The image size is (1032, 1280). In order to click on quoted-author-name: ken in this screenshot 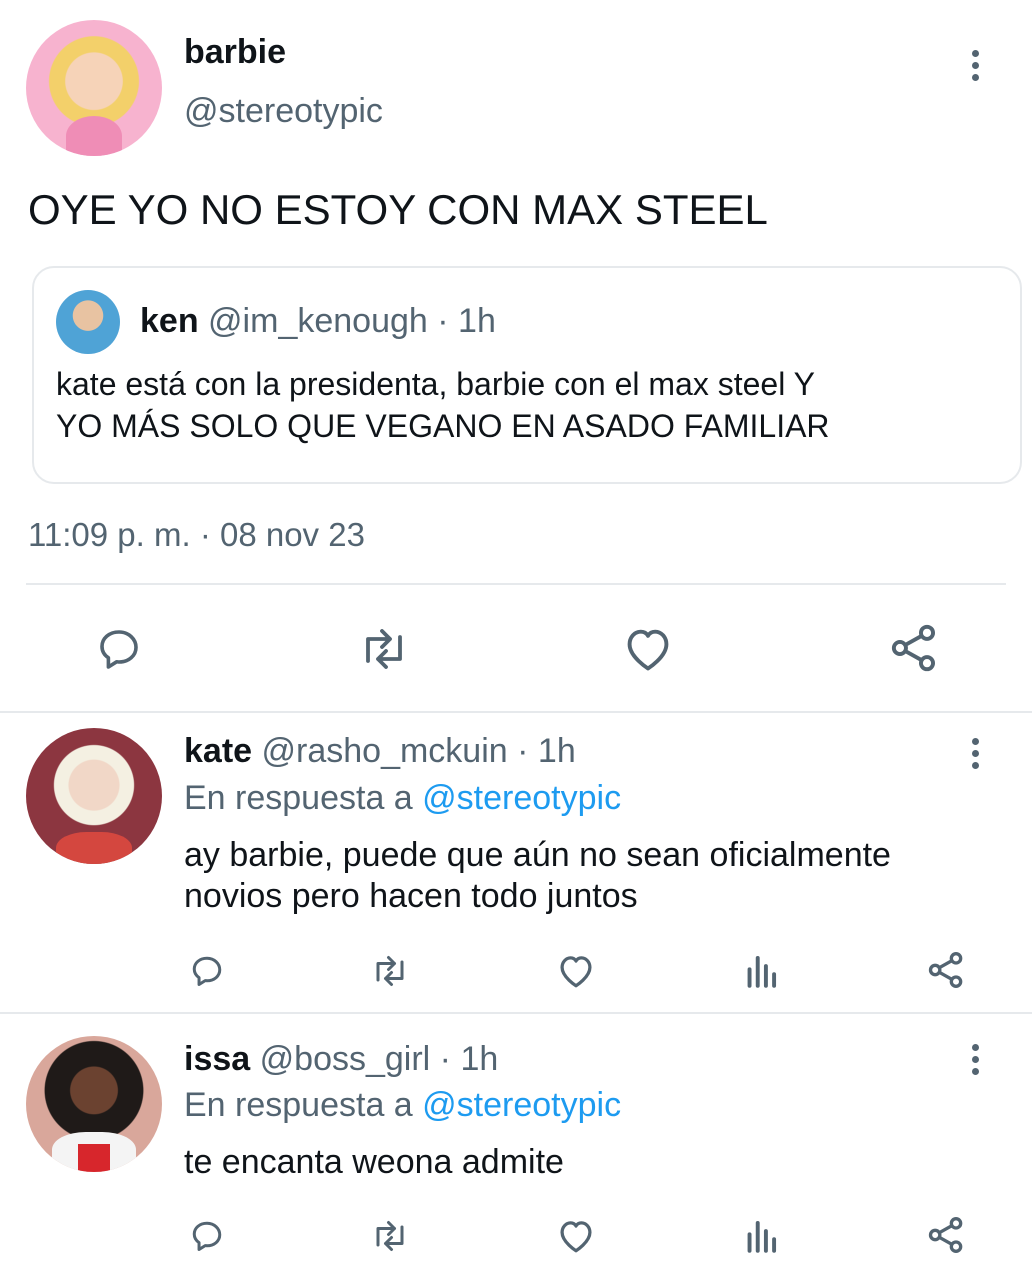, I will do `click(169, 321)`.